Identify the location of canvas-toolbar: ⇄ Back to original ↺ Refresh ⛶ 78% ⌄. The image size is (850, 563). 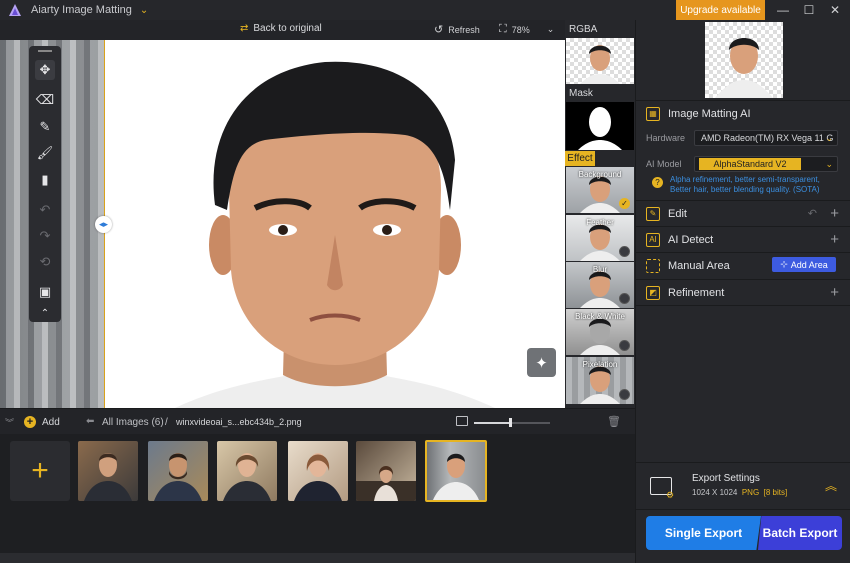
(282, 30).